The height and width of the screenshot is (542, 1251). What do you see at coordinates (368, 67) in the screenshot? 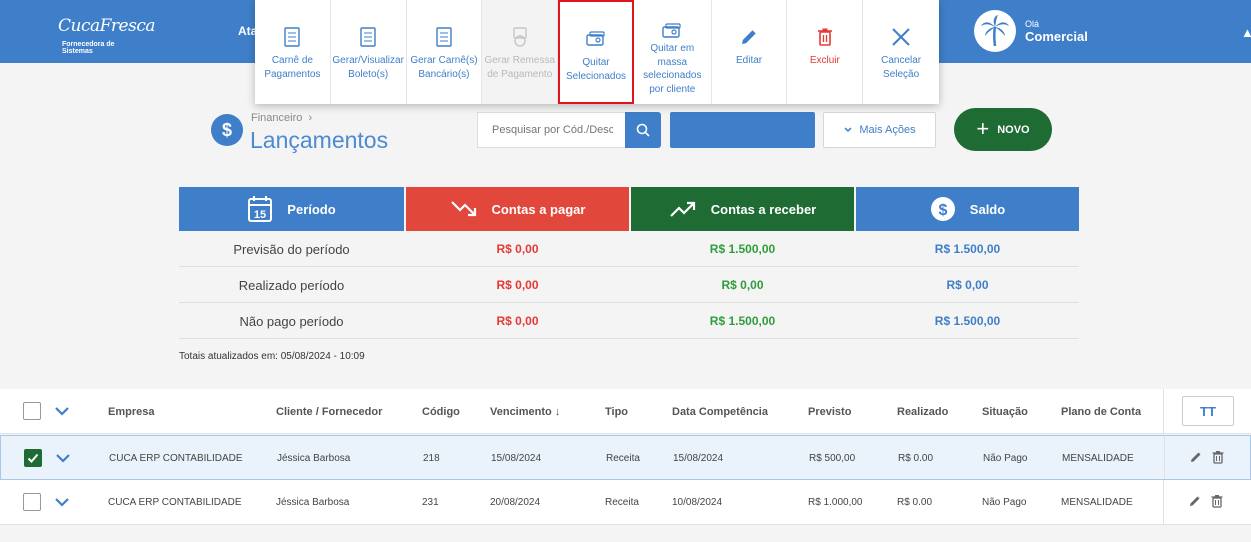
I see `action-label: Gerar/Visualizar Boleto(s)` at bounding box center [368, 67].